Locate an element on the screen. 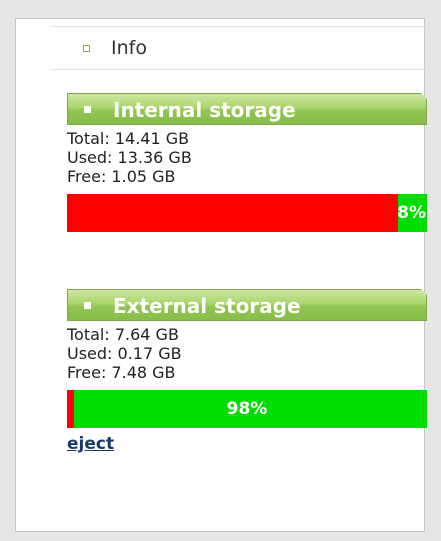 The height and width of the screenshot is (541, 441). external-total: Total: 7.64 GB is located at coordinates (123, 334).